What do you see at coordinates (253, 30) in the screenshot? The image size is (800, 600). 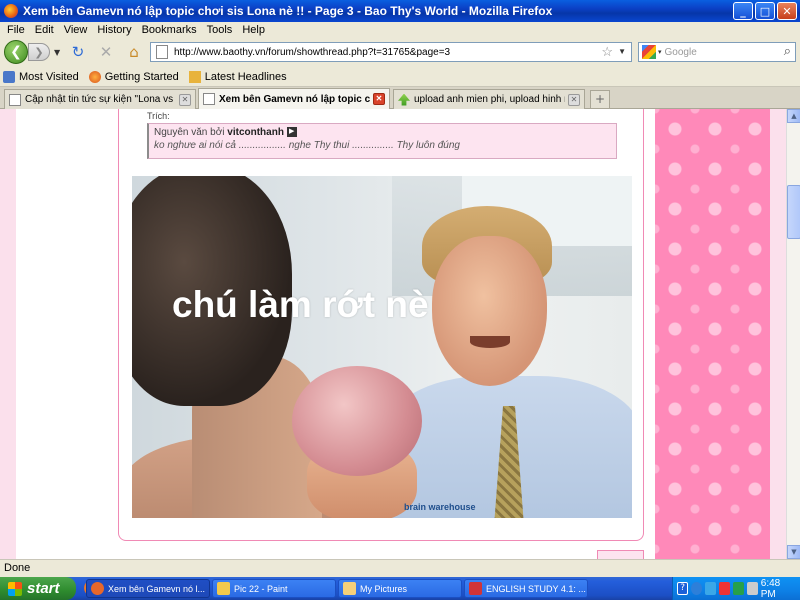 I see `menu-help: Help` at bounding box center [253, 30].